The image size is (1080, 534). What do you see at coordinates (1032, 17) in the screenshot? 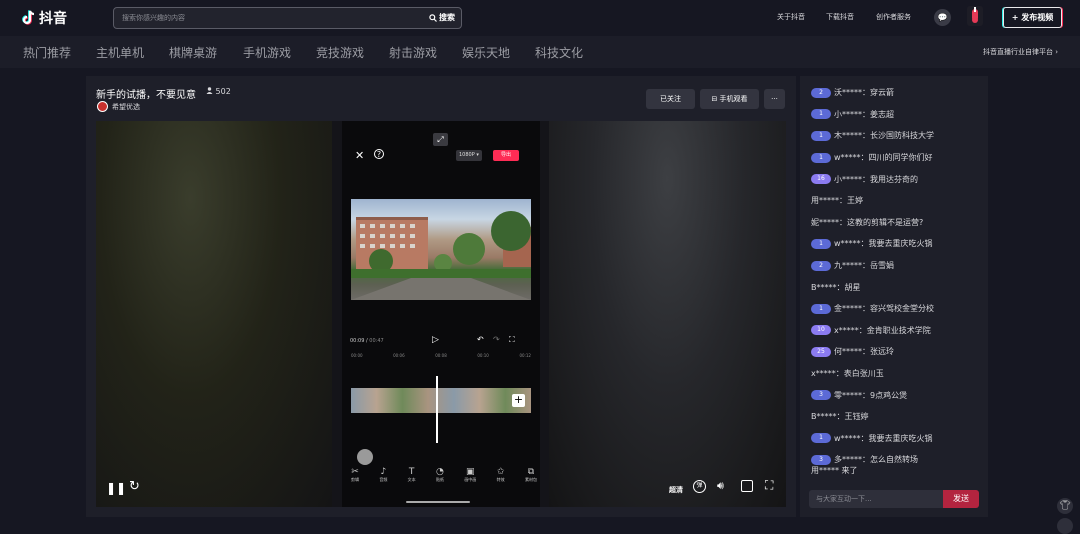
I see `publish-video-button: + 发布视频` at bounding box center [1032, 17].